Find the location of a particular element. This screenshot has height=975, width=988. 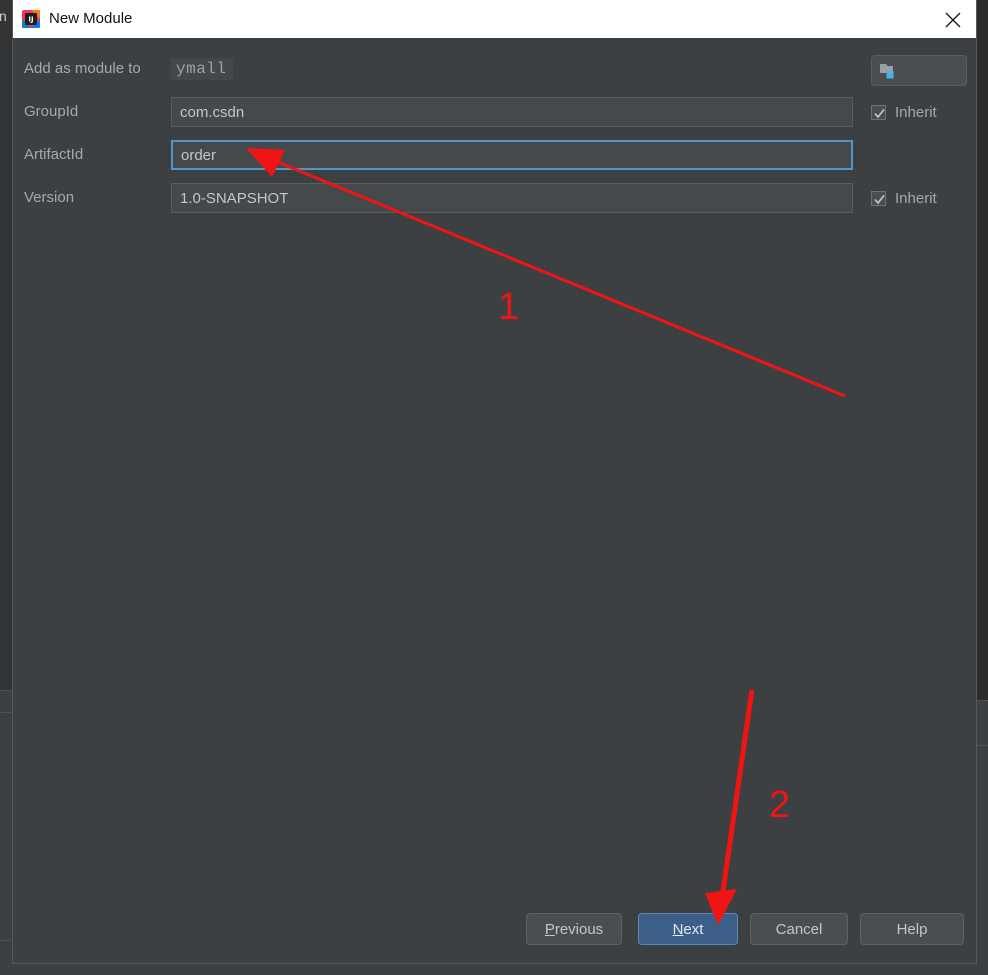

field-row-artifact-id: ArtifactId is located at coordinates (494, 155).